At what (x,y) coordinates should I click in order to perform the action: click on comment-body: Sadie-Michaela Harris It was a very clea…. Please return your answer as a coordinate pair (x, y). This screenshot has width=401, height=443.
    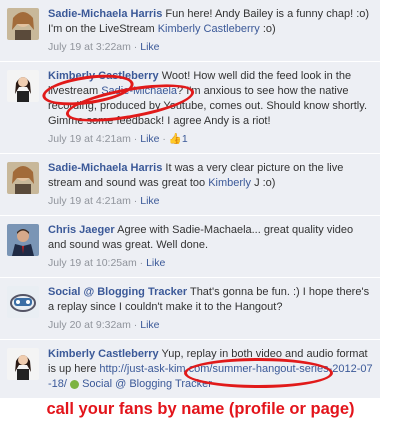
    Looking at the image, I should click on (211, 176).